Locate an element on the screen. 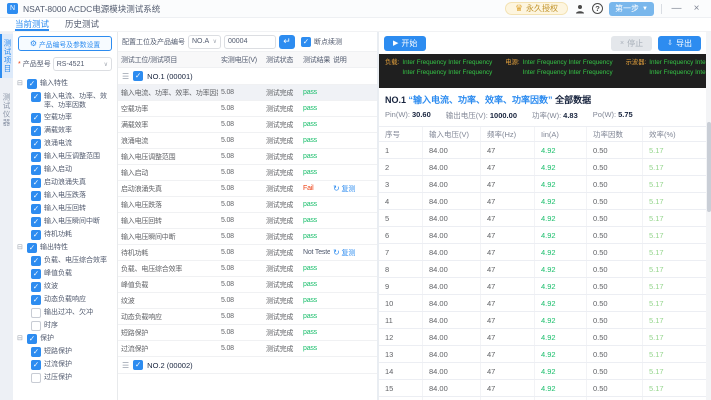 The height and width of the screenshot is (400, 711). rail-tab-test-items: 测试项目 is located at coordinates (6, 56).